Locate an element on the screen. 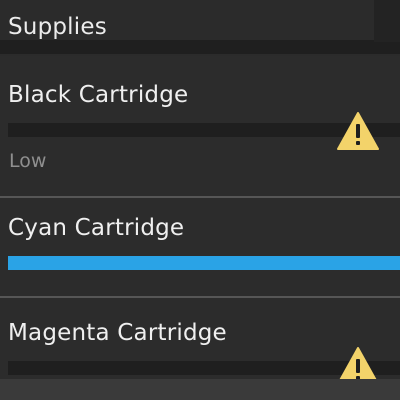  supply-name: Black Cartridge is located at coordinates (98, 95).